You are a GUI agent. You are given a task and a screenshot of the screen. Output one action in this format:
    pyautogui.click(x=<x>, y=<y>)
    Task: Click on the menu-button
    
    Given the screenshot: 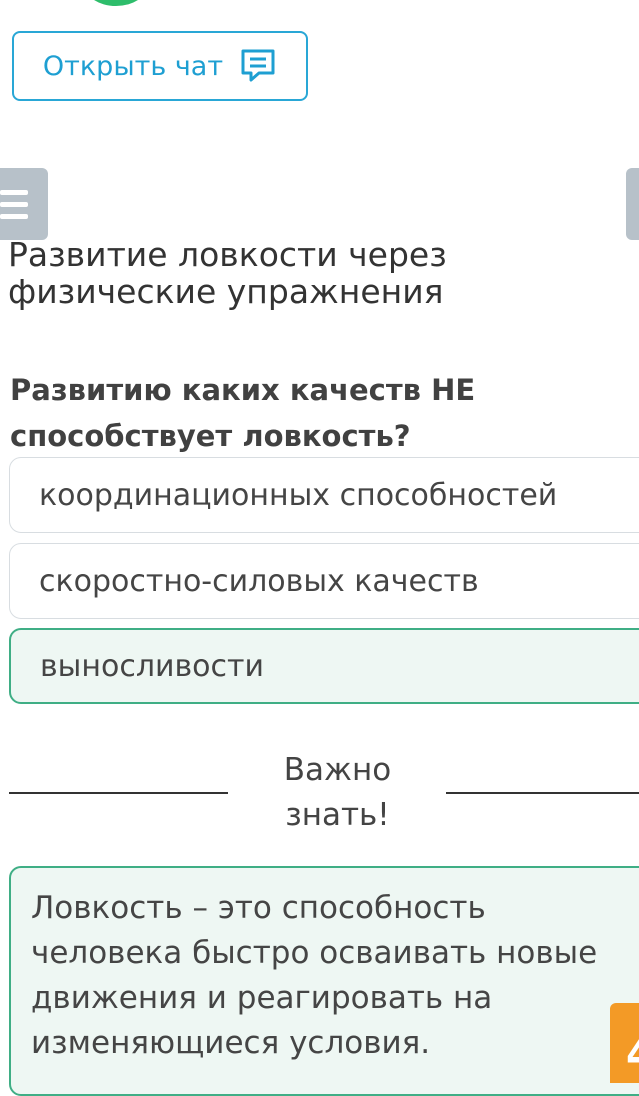 What is the action you would take?
    pyautogui.click(x=24, y=204)
    